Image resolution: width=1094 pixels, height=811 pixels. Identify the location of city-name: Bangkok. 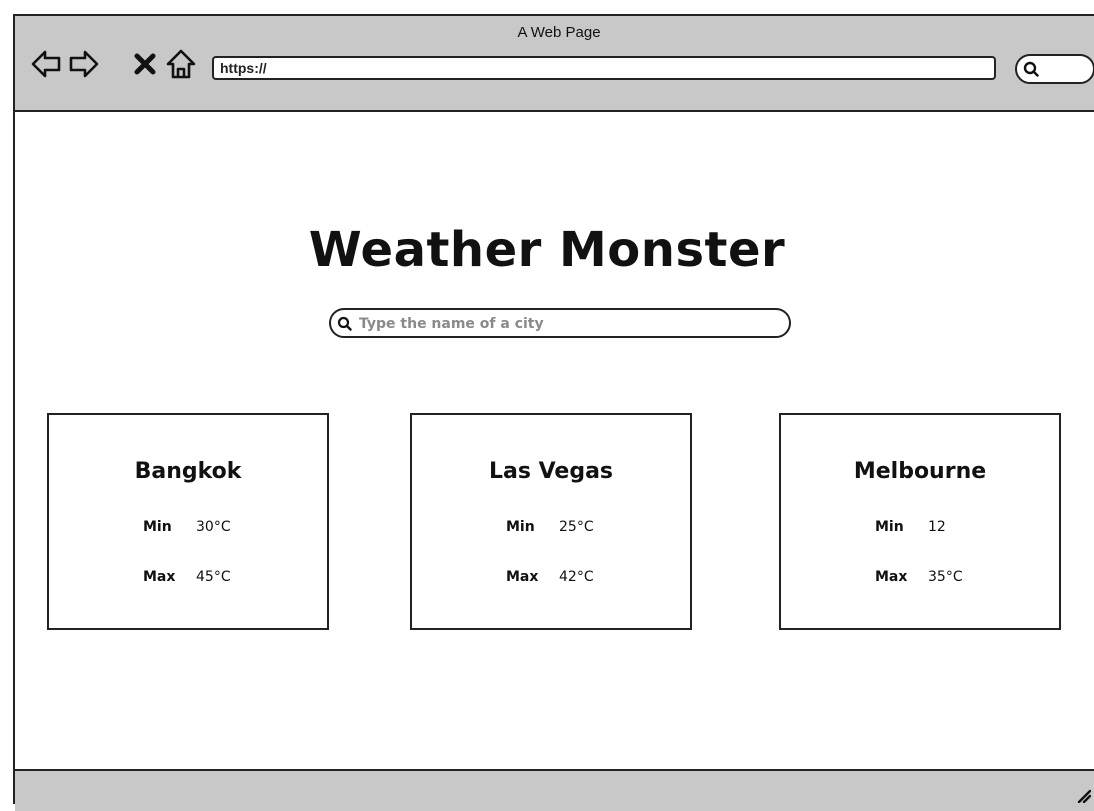
(188, 471).